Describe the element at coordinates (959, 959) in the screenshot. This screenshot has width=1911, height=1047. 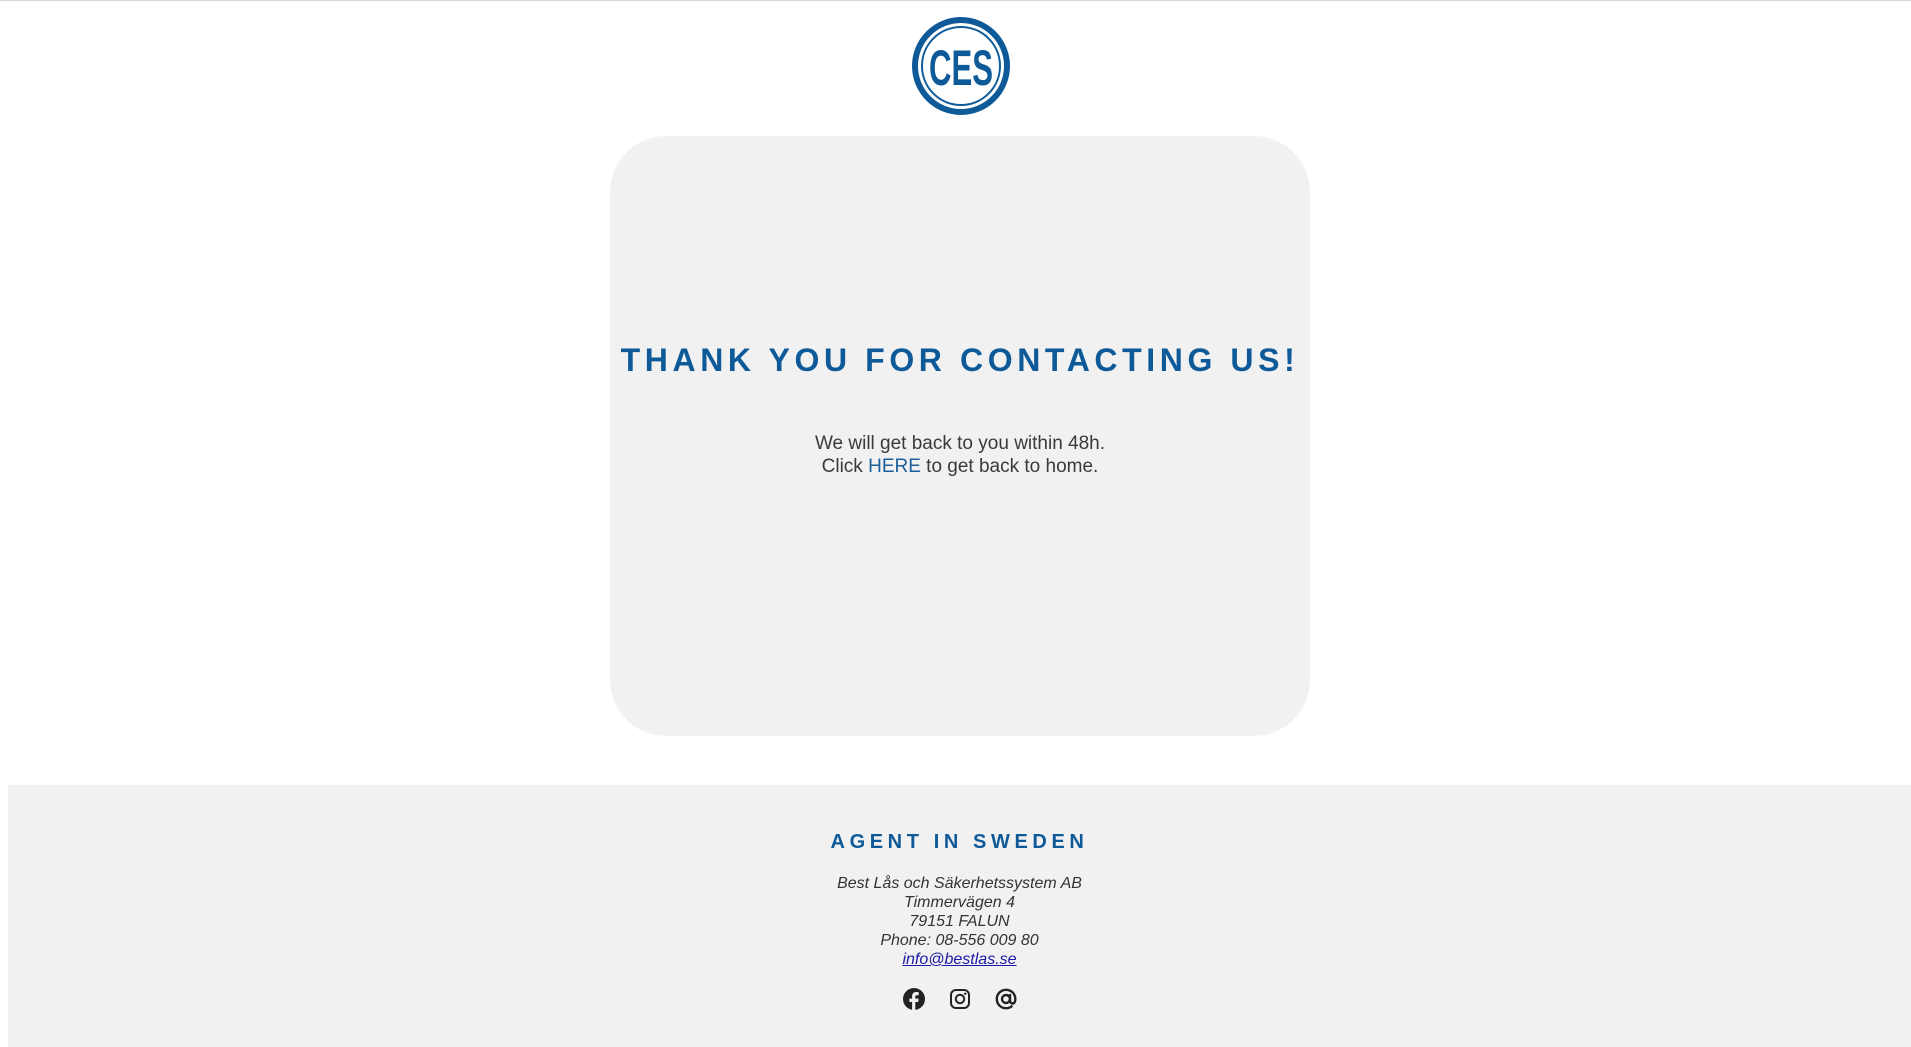
I see `email-link: info@bestlas.se` at that location.